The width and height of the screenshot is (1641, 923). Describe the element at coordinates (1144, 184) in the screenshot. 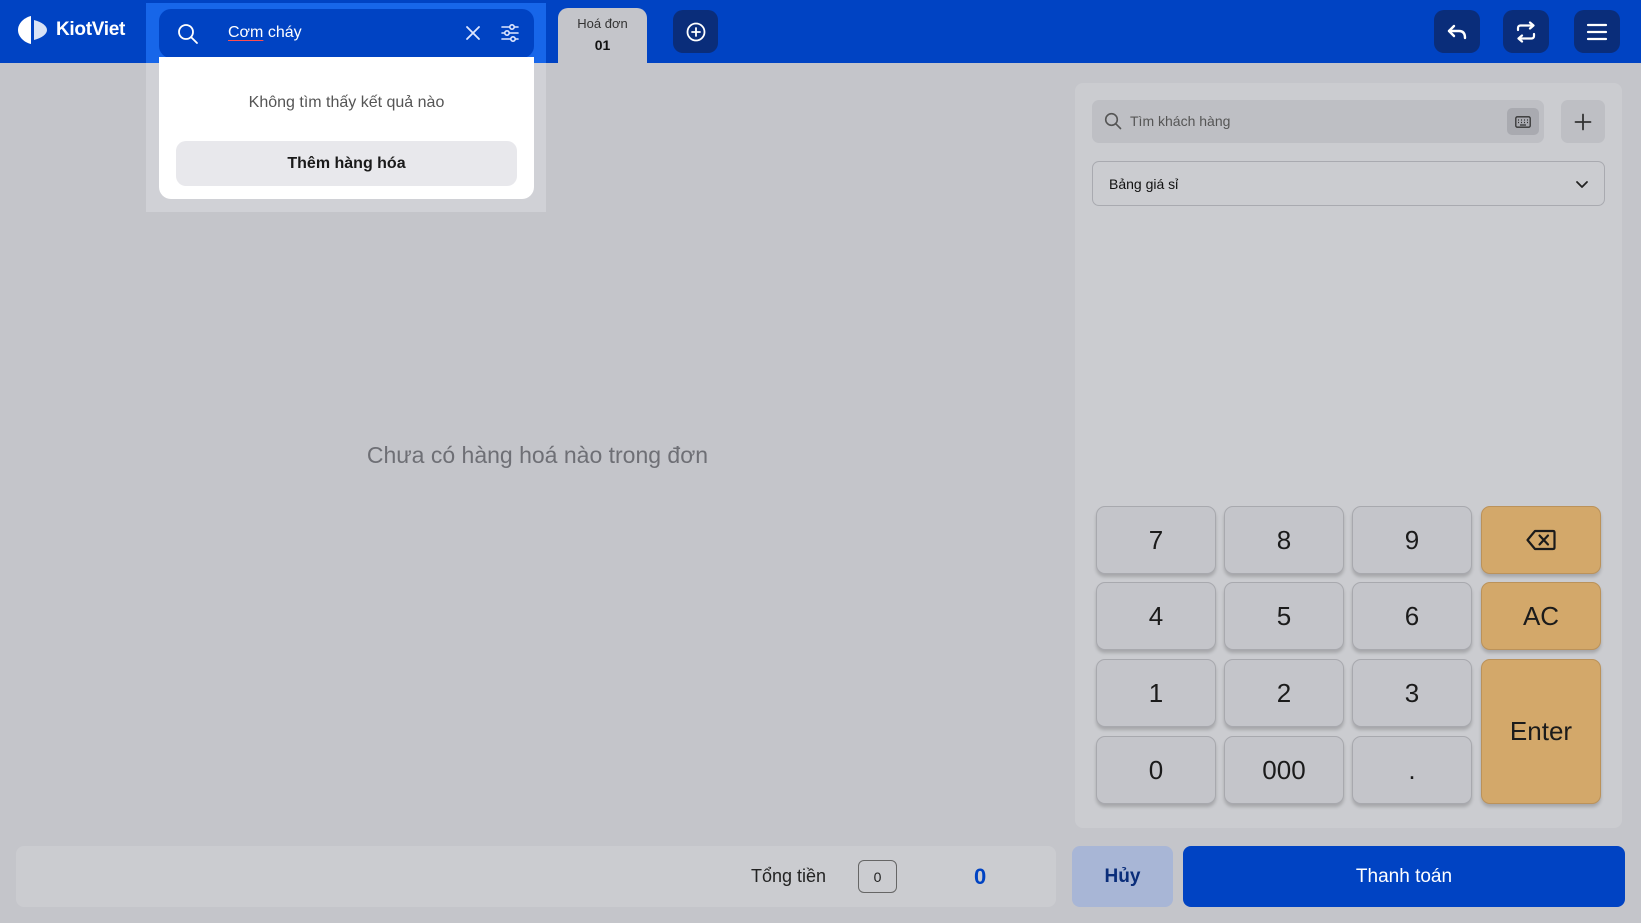

I see `price-list-value: Bảng giá sỉ` at that location.